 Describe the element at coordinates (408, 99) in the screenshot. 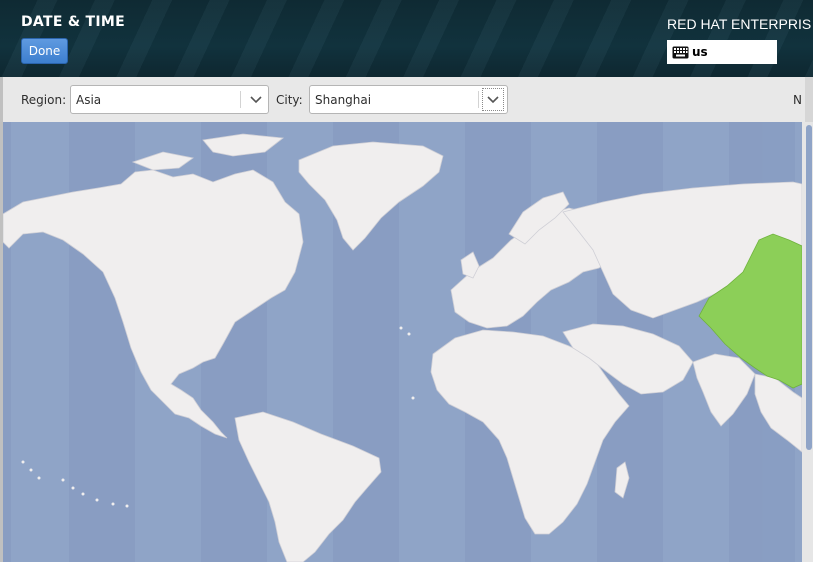

I see `city-combobox: Shanghai` at that location.